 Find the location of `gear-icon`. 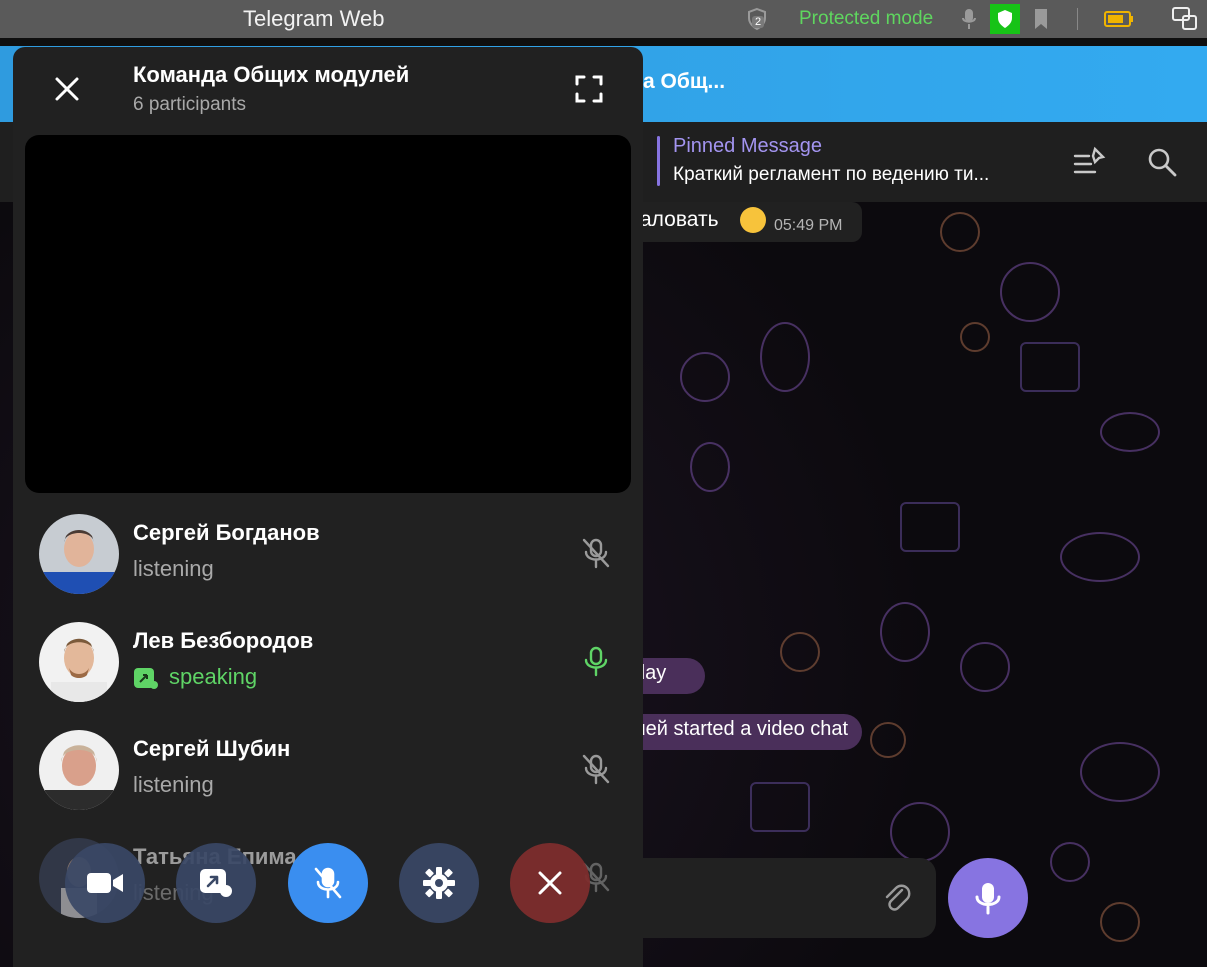

gear-icon is located at coordinates (439, 883).